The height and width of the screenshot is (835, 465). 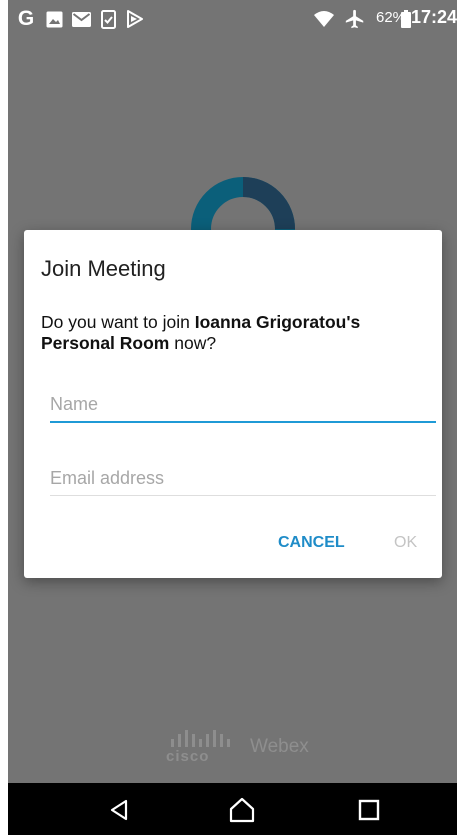 I want to click on checkbox-icon, so click(x=108, y=19).